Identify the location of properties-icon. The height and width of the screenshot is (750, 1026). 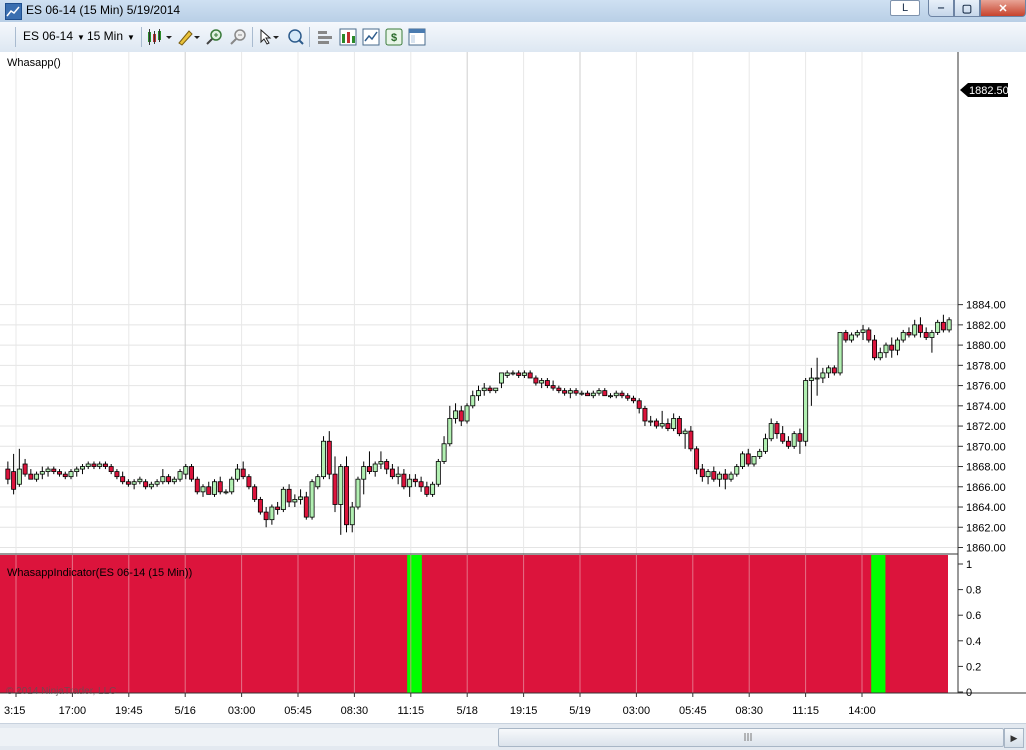
(325, 37).